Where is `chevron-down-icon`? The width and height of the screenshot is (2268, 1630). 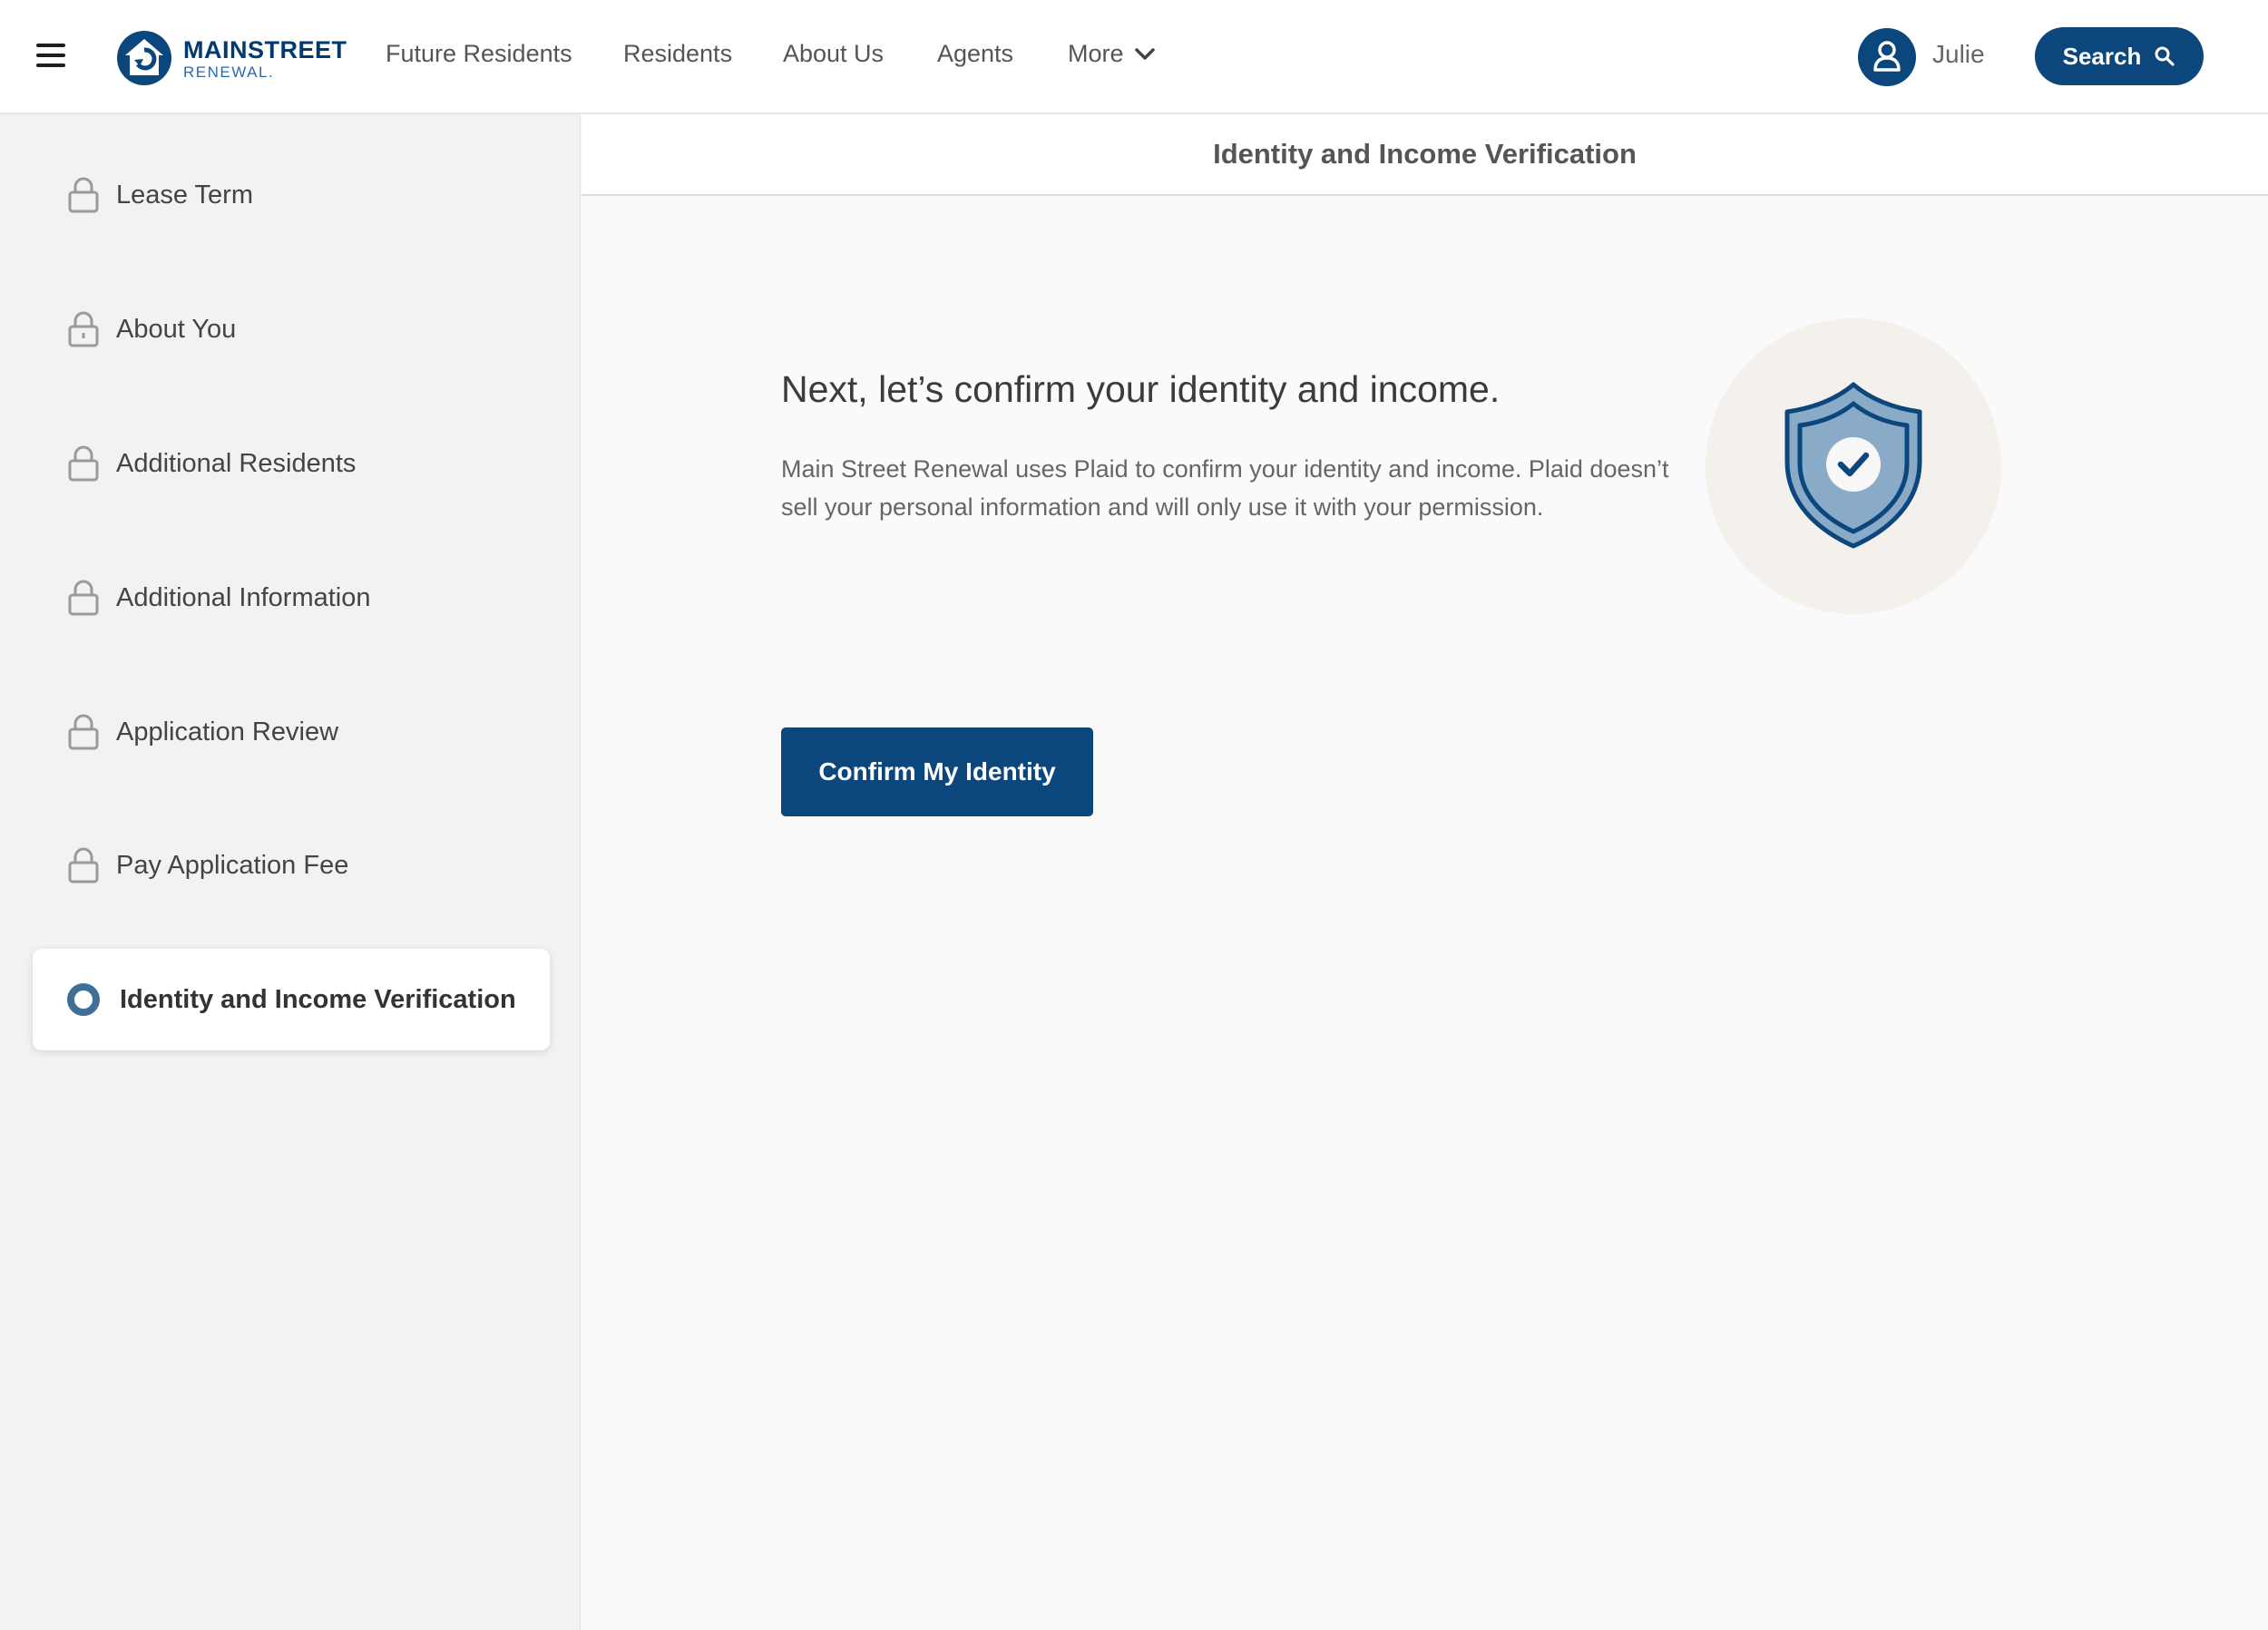 chevron-down-icon is located at coordinates (1144, 53).